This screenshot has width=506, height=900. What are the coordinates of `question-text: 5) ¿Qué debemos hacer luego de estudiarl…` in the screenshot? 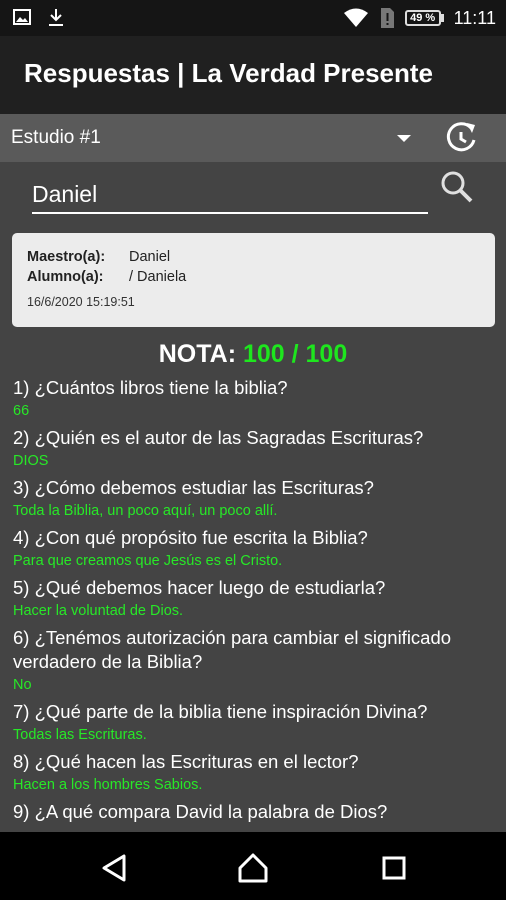 It's located at (199, 587).